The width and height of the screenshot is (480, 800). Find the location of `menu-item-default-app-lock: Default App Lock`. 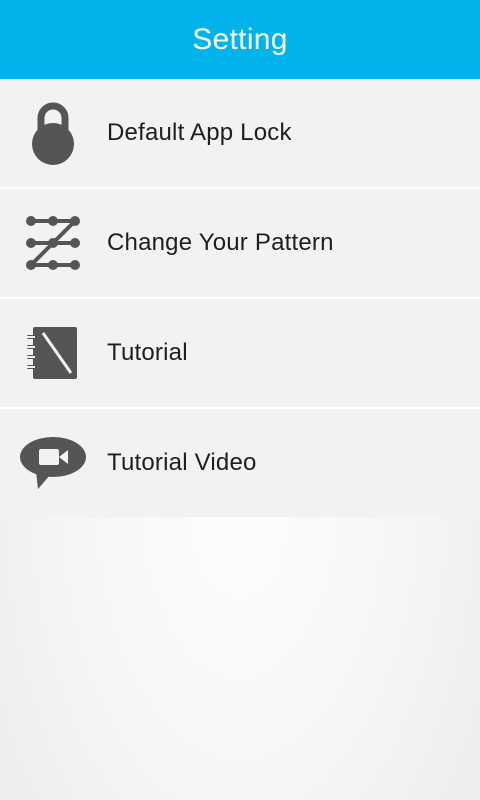

menu-item-default-app-lock: Default App Lock is located at coordinates (240, 134).